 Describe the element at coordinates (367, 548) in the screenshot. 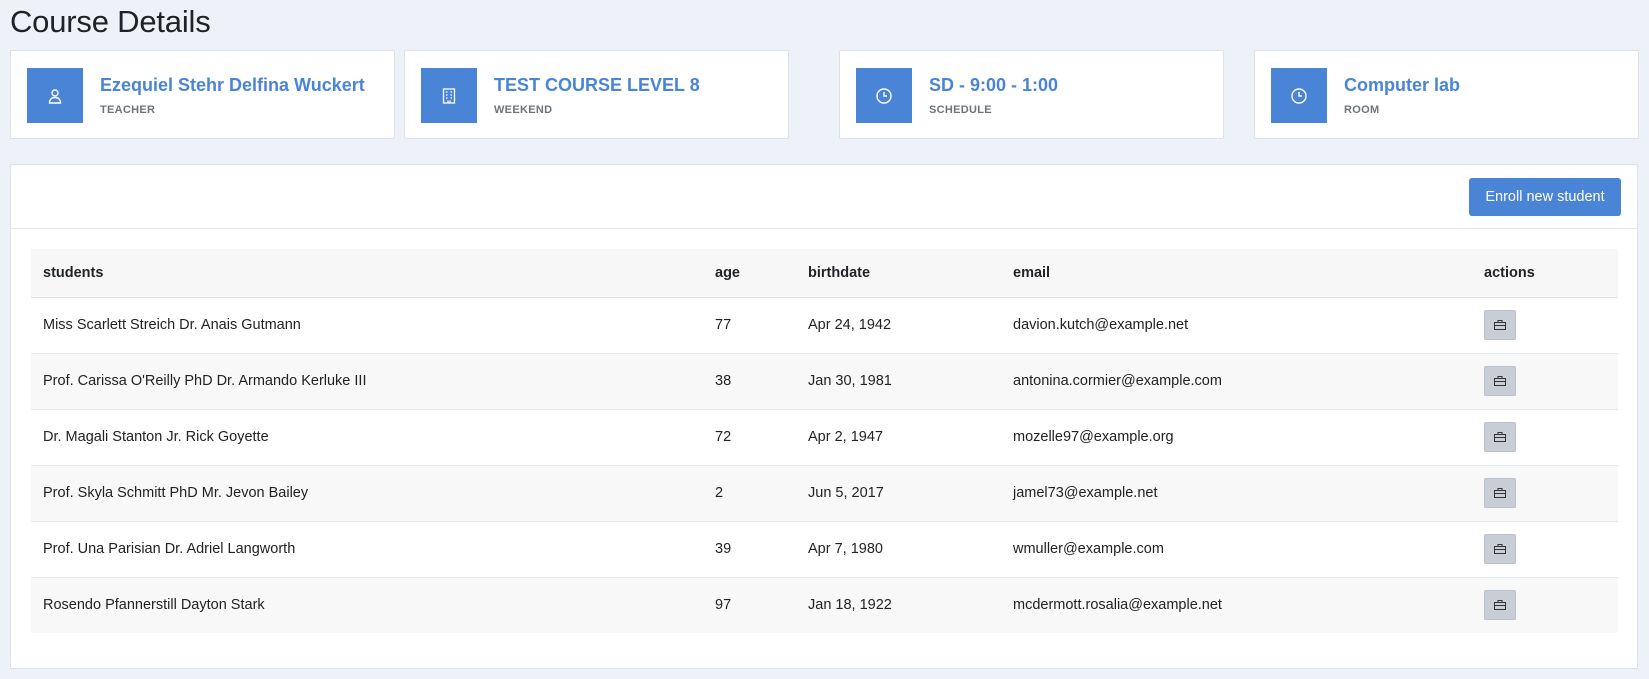

I see `student-name: Prof. Una Parisian Dr. Adriel Langworth` at that location.